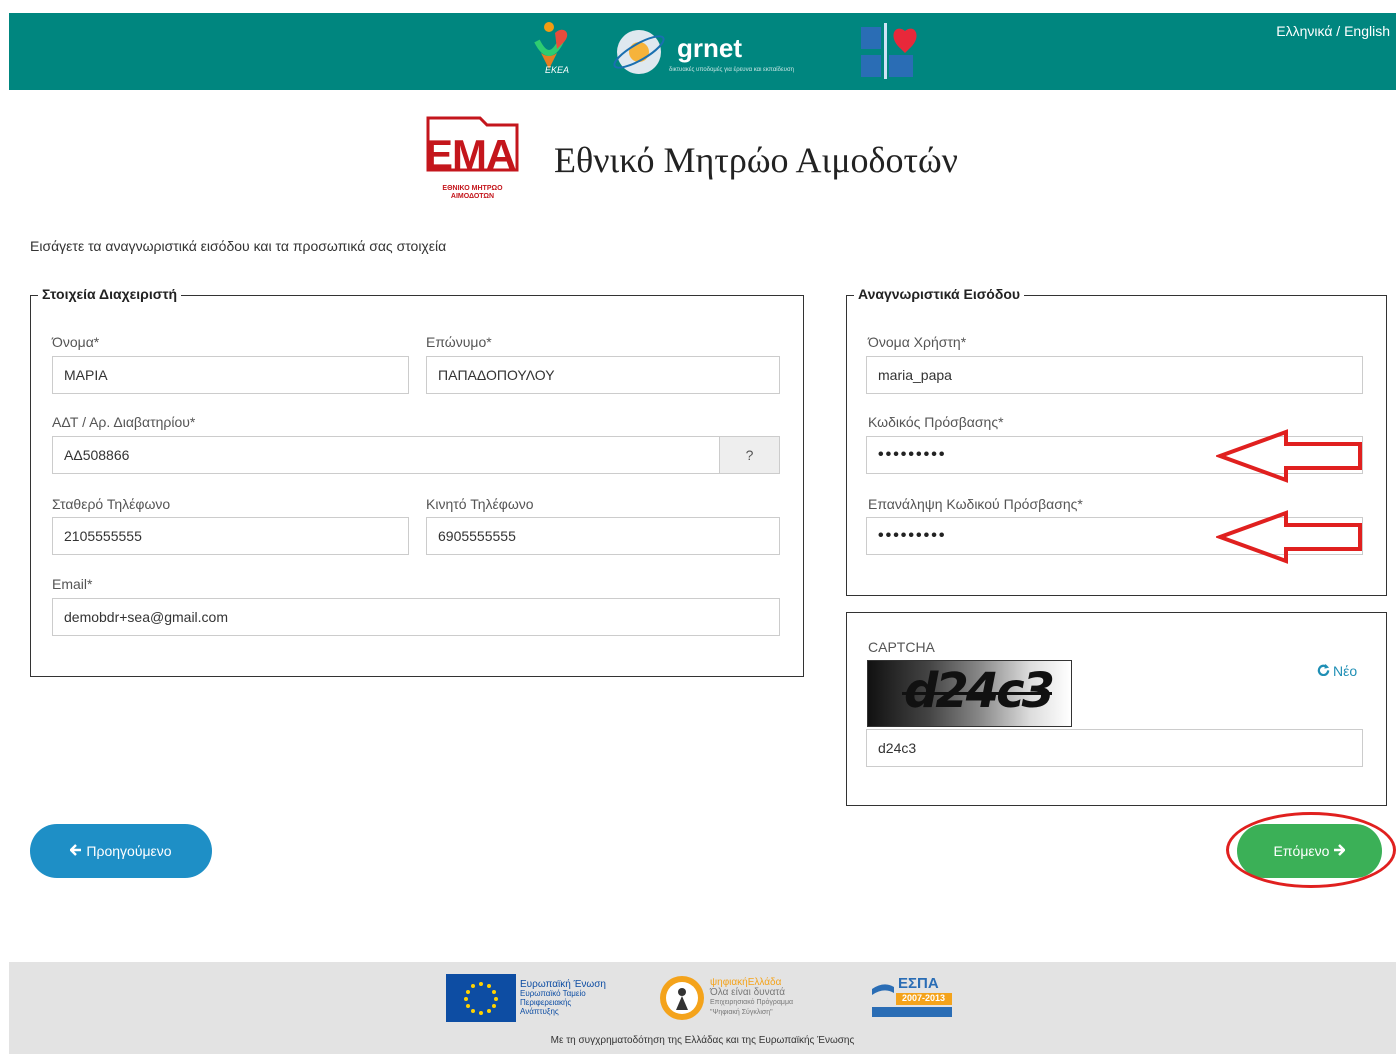  What do you see at coordinates (936, 422) in the screenshot?
I see `password-label: Κωδικός Πρόσβασης*` at bounding box center [936, 422].